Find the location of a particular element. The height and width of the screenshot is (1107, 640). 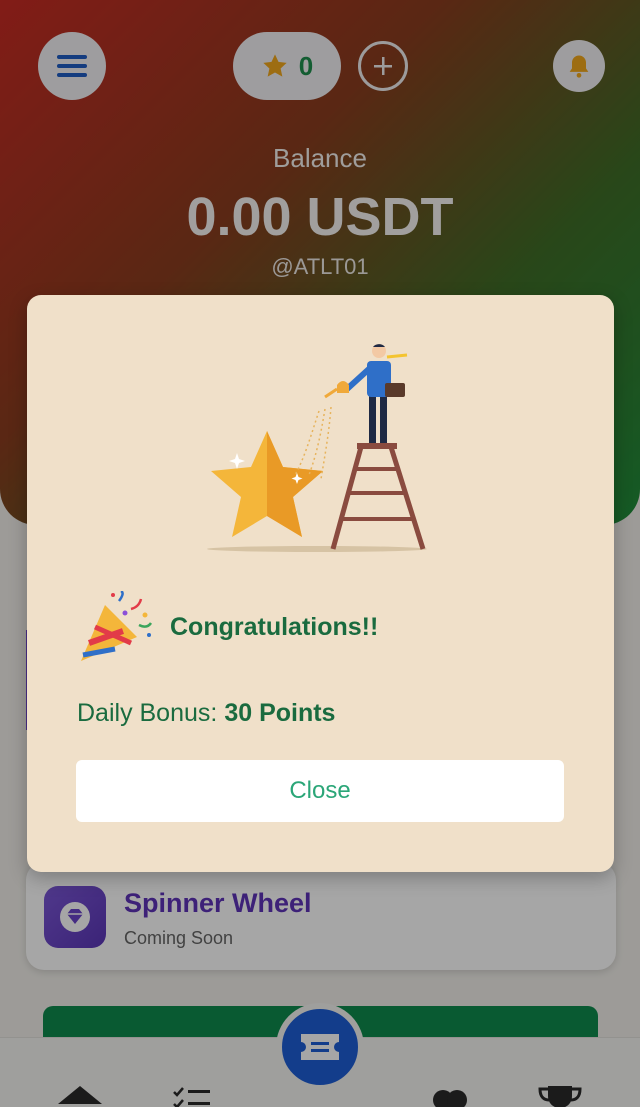

star-ladder-illustration is located at coordinates (317, 448).